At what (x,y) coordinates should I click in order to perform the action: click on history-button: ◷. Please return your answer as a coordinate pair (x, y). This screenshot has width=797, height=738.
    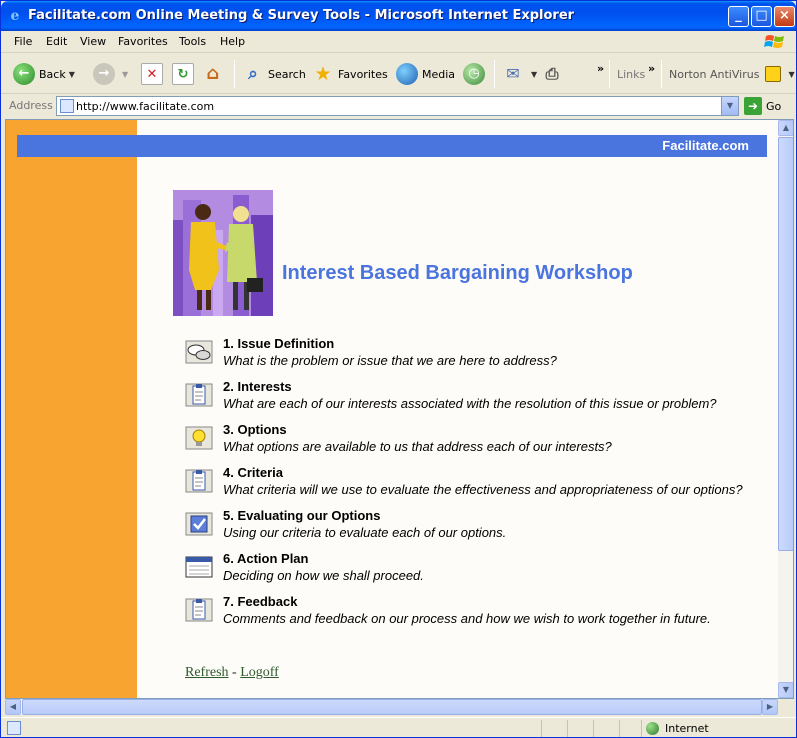
    Looking at the image, I should click on (476, 74).